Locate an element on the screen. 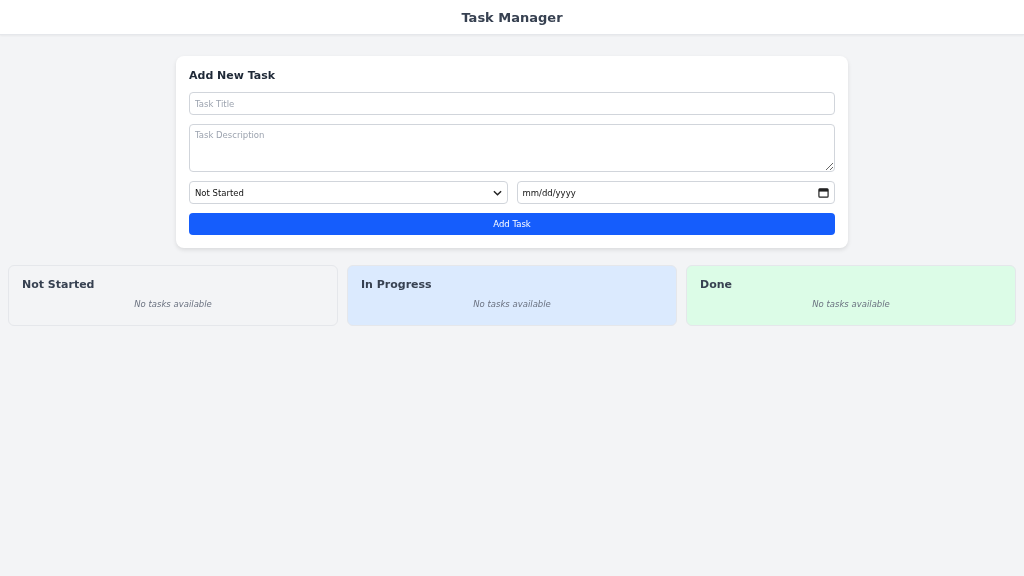 This screenshot has height=576, width=1024. chevron-down-icon is located at coordinates (497, 192).